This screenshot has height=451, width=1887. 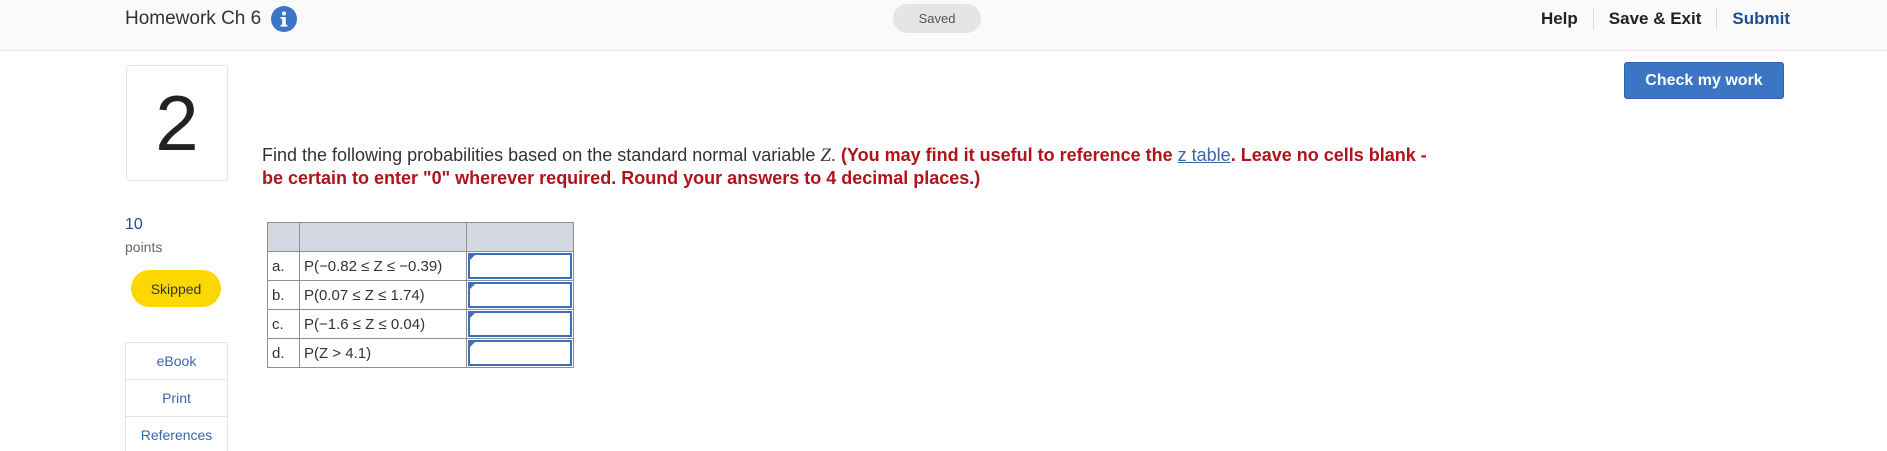 I want to click on answer-input-a, so click(x=520, y=266).